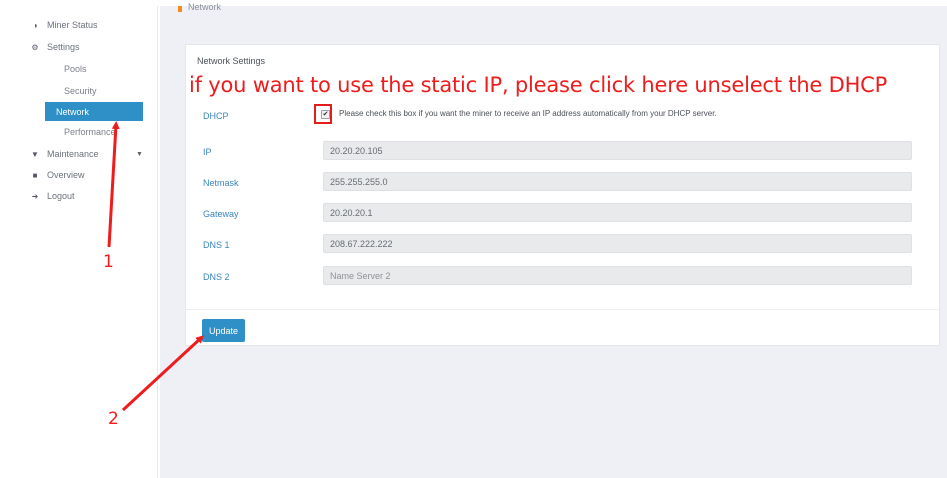 This screenshot has width=947, height=478. What do you see at coordinates (61, 196) in the screenshot?
I see `sidebar-item-label: Logout` at bounding box center [61, 196].